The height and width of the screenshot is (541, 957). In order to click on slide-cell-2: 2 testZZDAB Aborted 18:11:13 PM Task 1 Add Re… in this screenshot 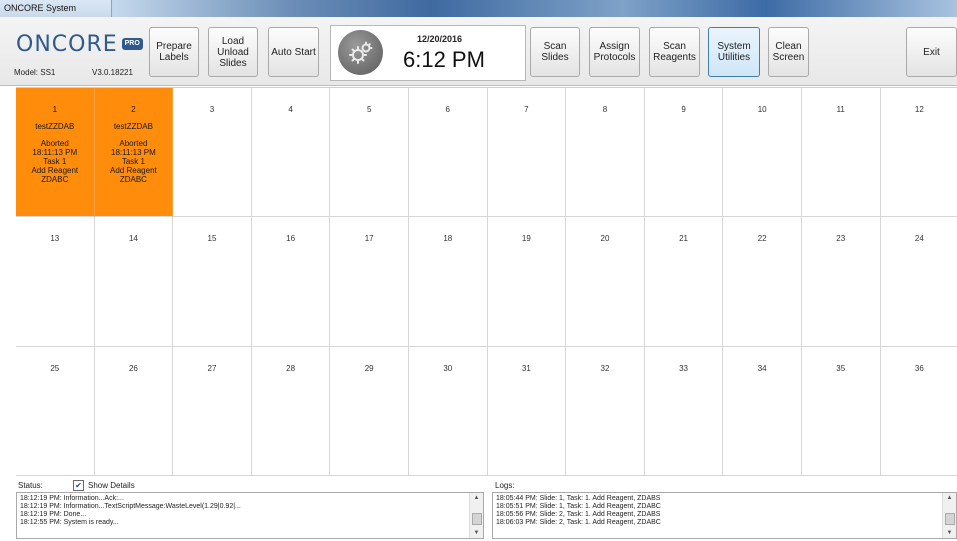, I will do `click(134, 152)`.